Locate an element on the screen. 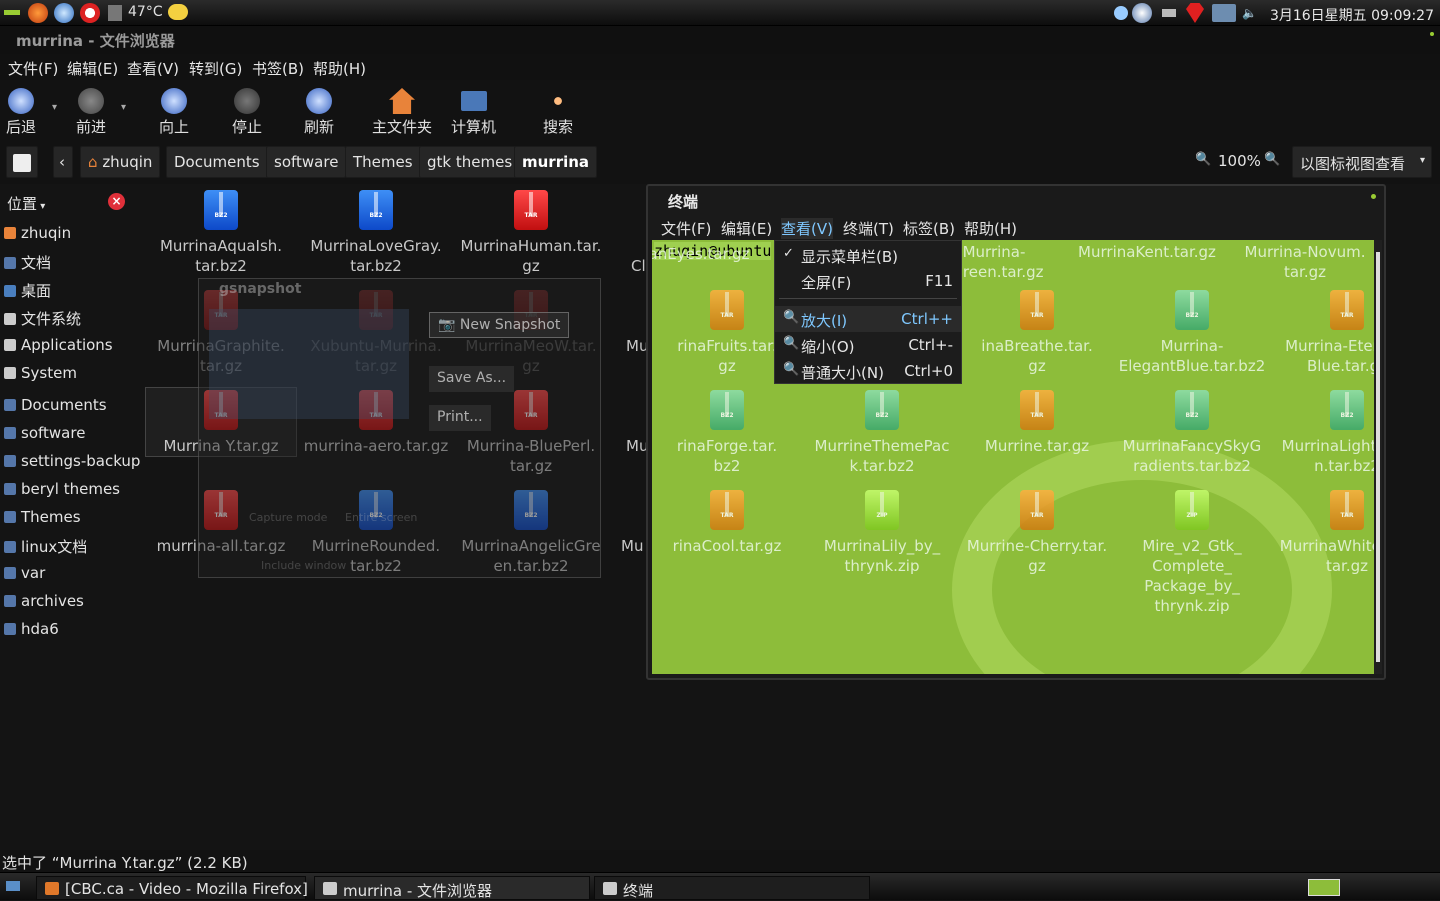 The height and width of the screenshot is (901, 1440). menu-item-show-menubar: ✓ 显示菜单栏(B) is located at coordinates (868, 255).